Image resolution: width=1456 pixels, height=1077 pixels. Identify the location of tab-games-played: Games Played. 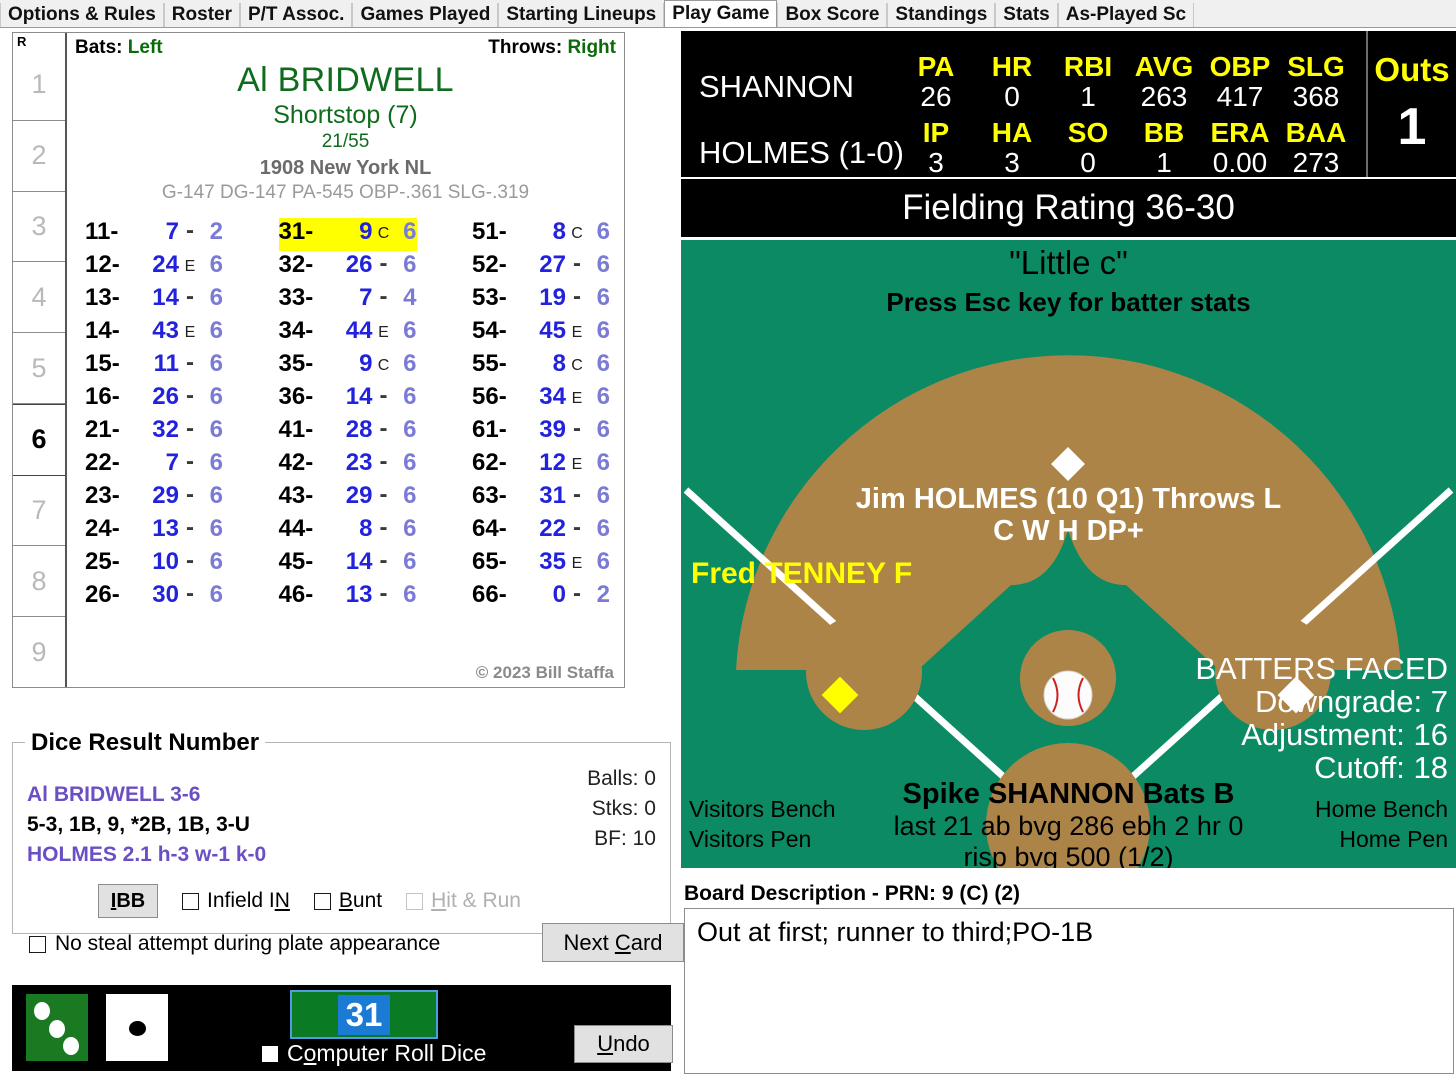
(425, 15).